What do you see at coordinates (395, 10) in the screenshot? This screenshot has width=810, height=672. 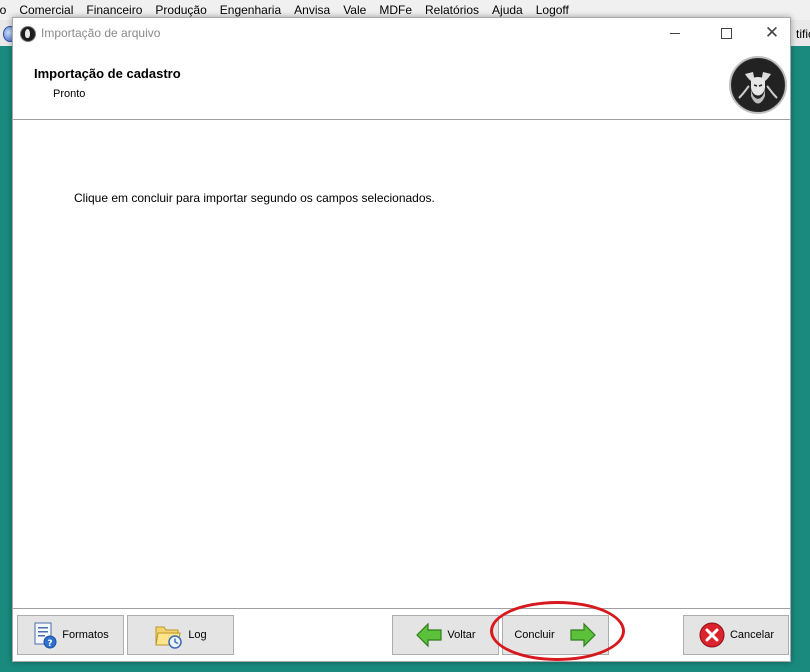 I see `menu-item-mdfe: MDFe` at bounding box center [395, 10].